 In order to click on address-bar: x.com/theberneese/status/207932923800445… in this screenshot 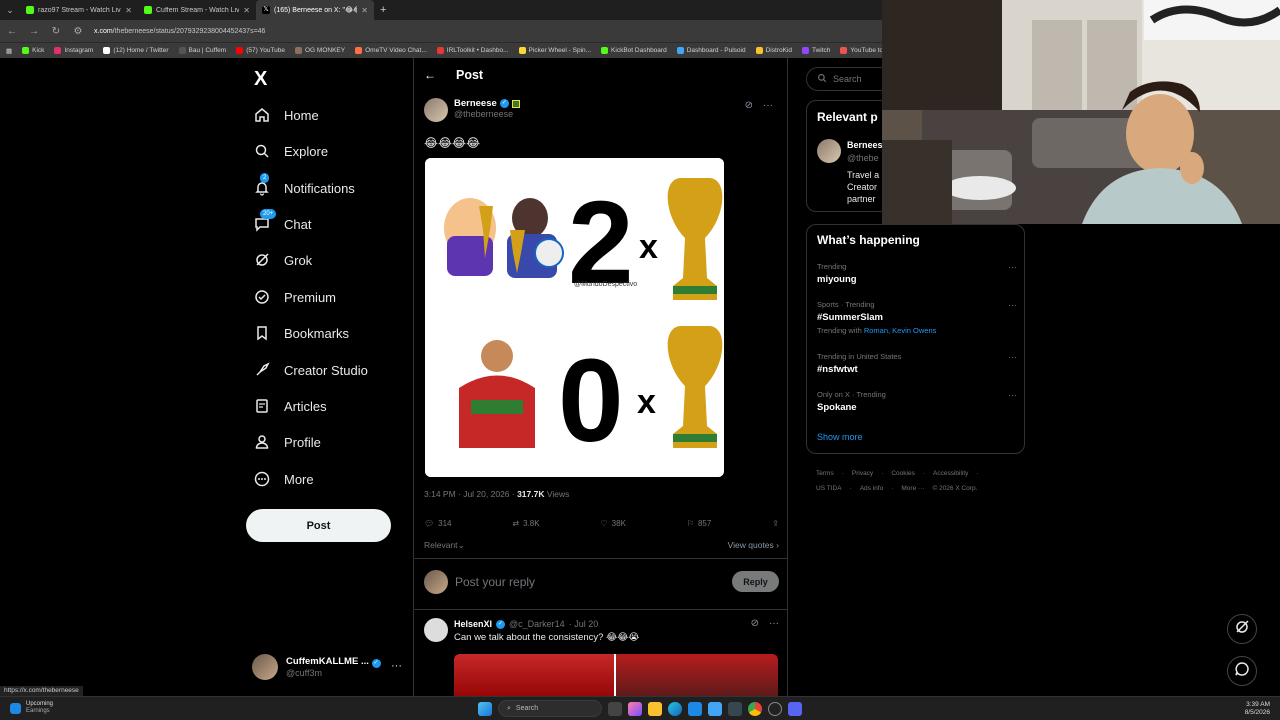, I will do `click(179, 31)`.